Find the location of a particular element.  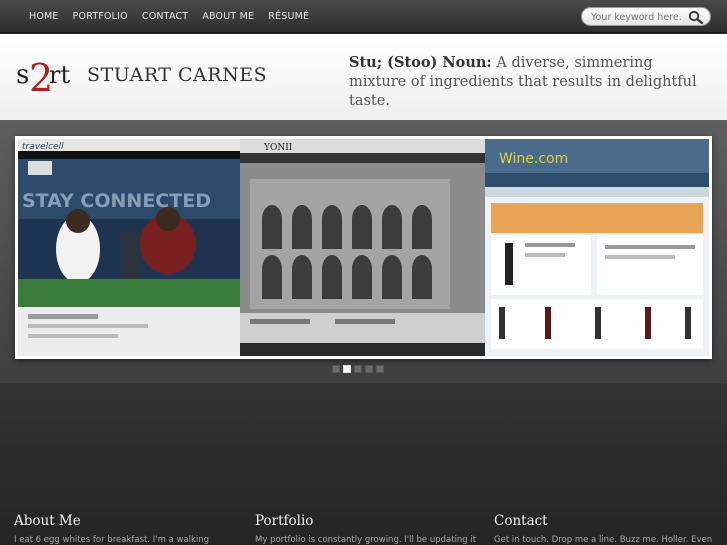

slide-yonii-label: YONII is located at coordinates (278, 148).